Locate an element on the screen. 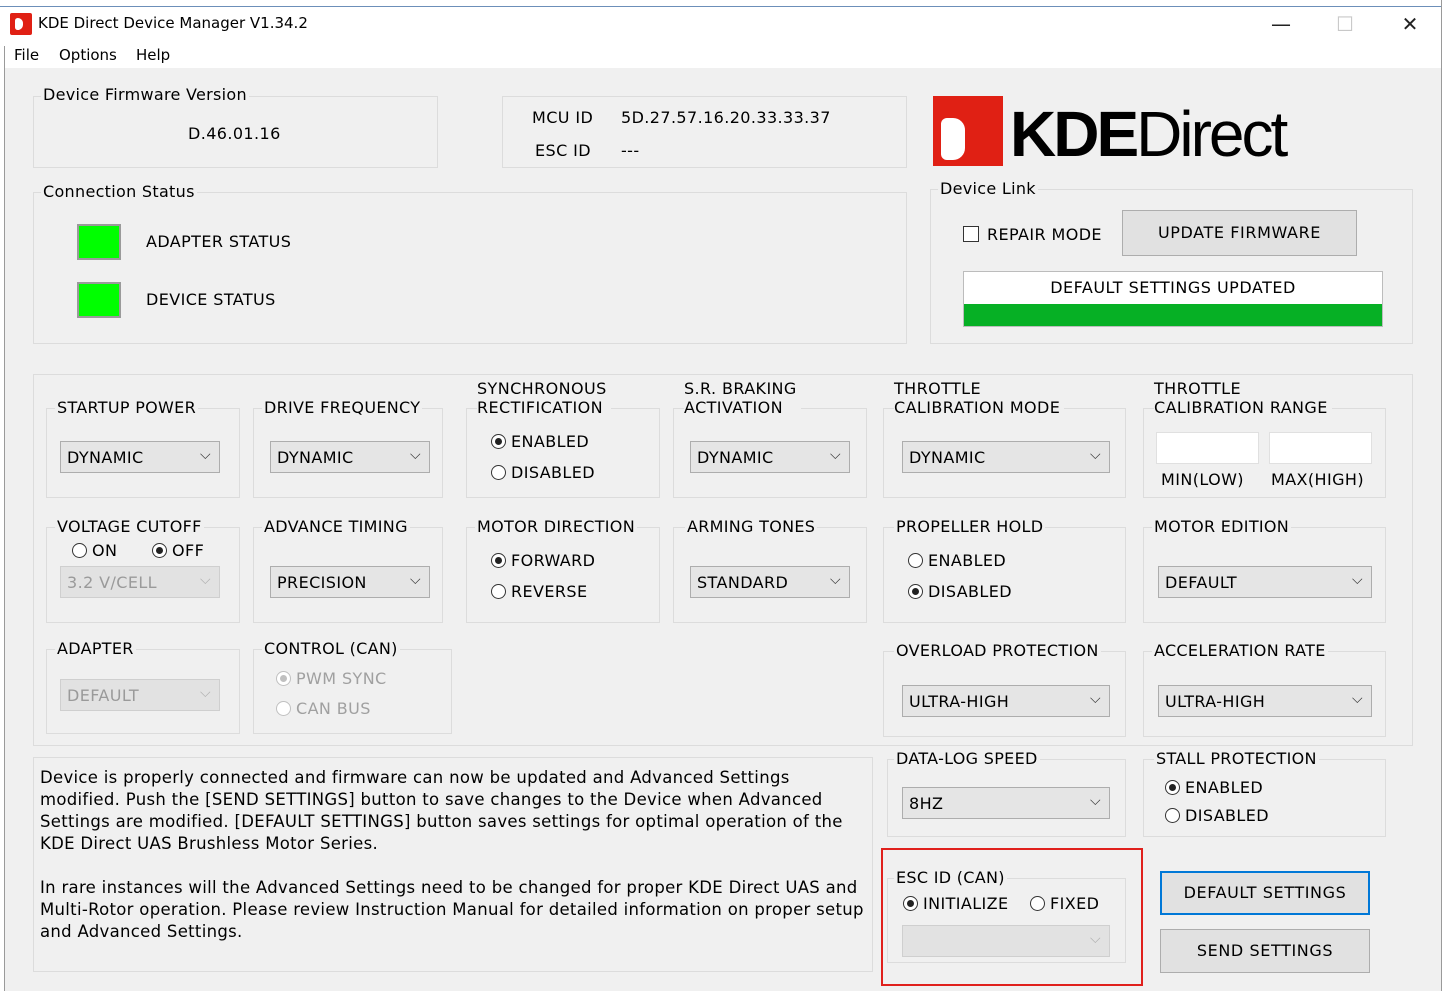 The image size is (1445, 991). status-text: DEFAULT SETTINGS UPDATED is located at coordinates (1173, 287).